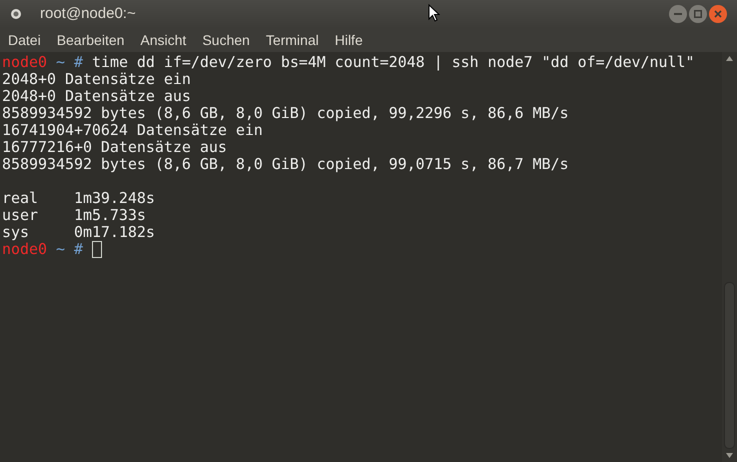 Image resolution: width=737 pixels, height=462 pixels. I want to click on output-line: 8589934592 bytes (8,6 GB, 8,0 GiB) copied, 99,2296 s, 86,6 MB/s, so click(285, 113).